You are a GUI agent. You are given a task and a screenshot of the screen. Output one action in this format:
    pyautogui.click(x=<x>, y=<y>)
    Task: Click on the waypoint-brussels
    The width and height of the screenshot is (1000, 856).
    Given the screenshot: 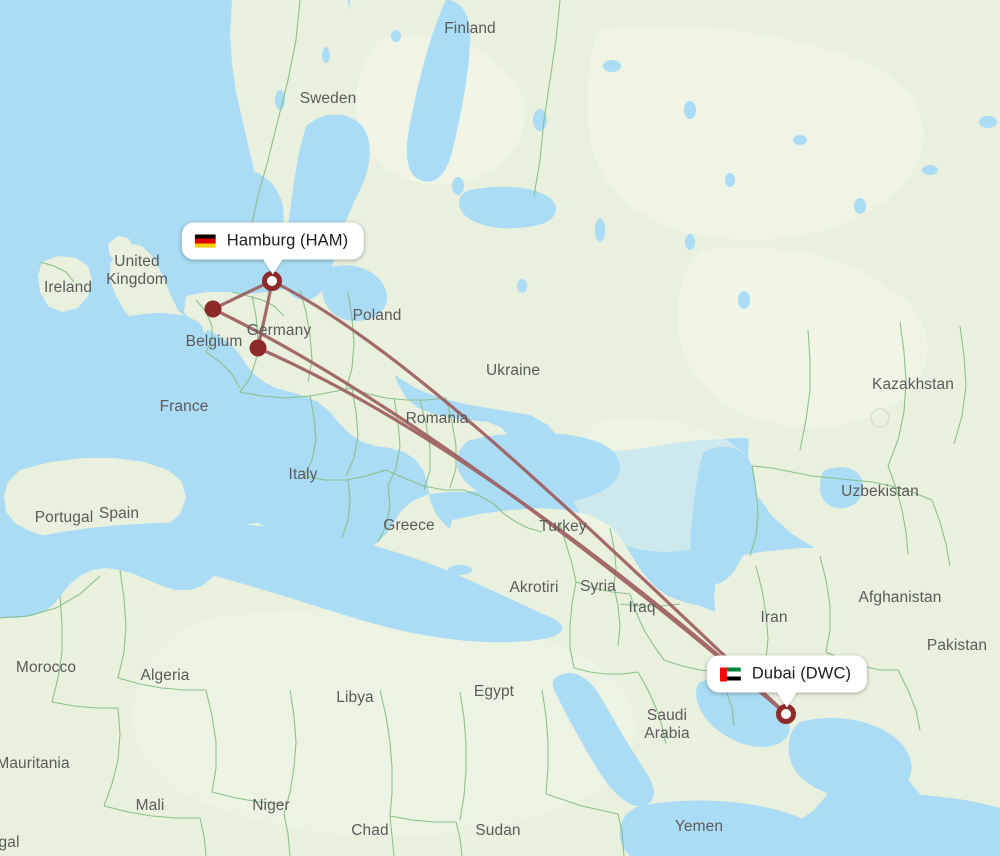 What is the action you would take?
    pyautogui.click(x=213, y=309)
    